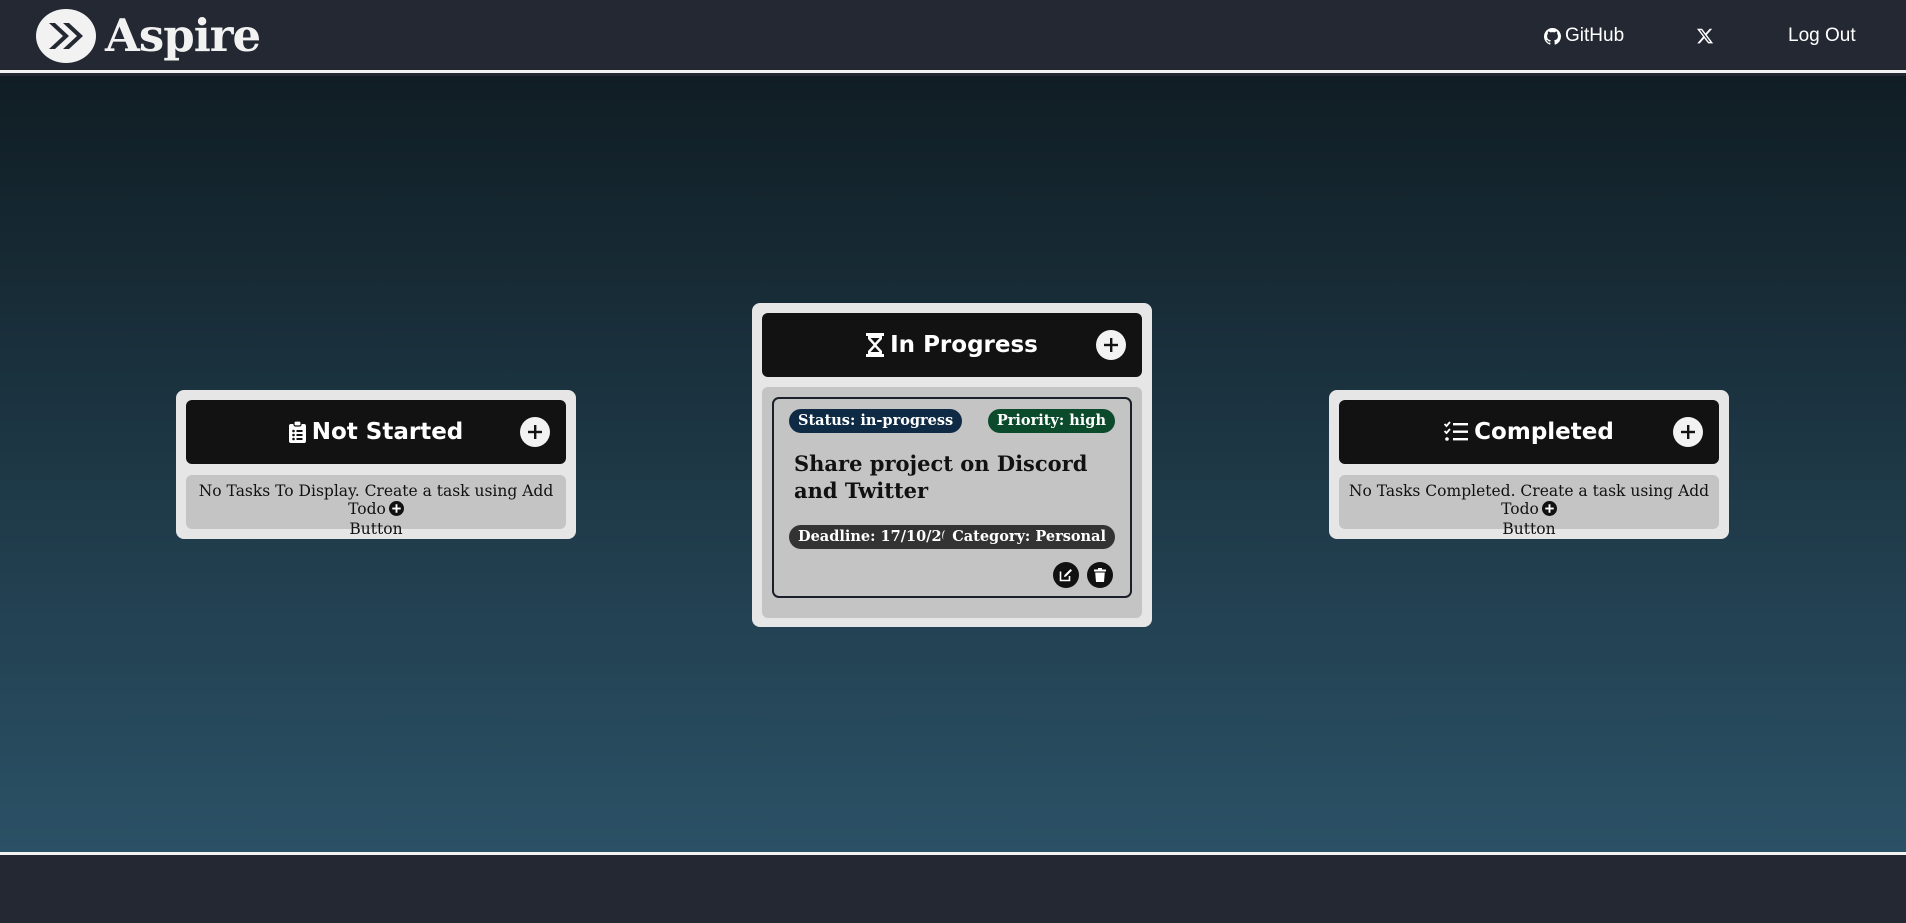 This screenshot has width=1906, height=923. Describe the element at coordinates (941, 477) in the screenshot. I see `task-title: Share project on Discord and Twitter` at that location.